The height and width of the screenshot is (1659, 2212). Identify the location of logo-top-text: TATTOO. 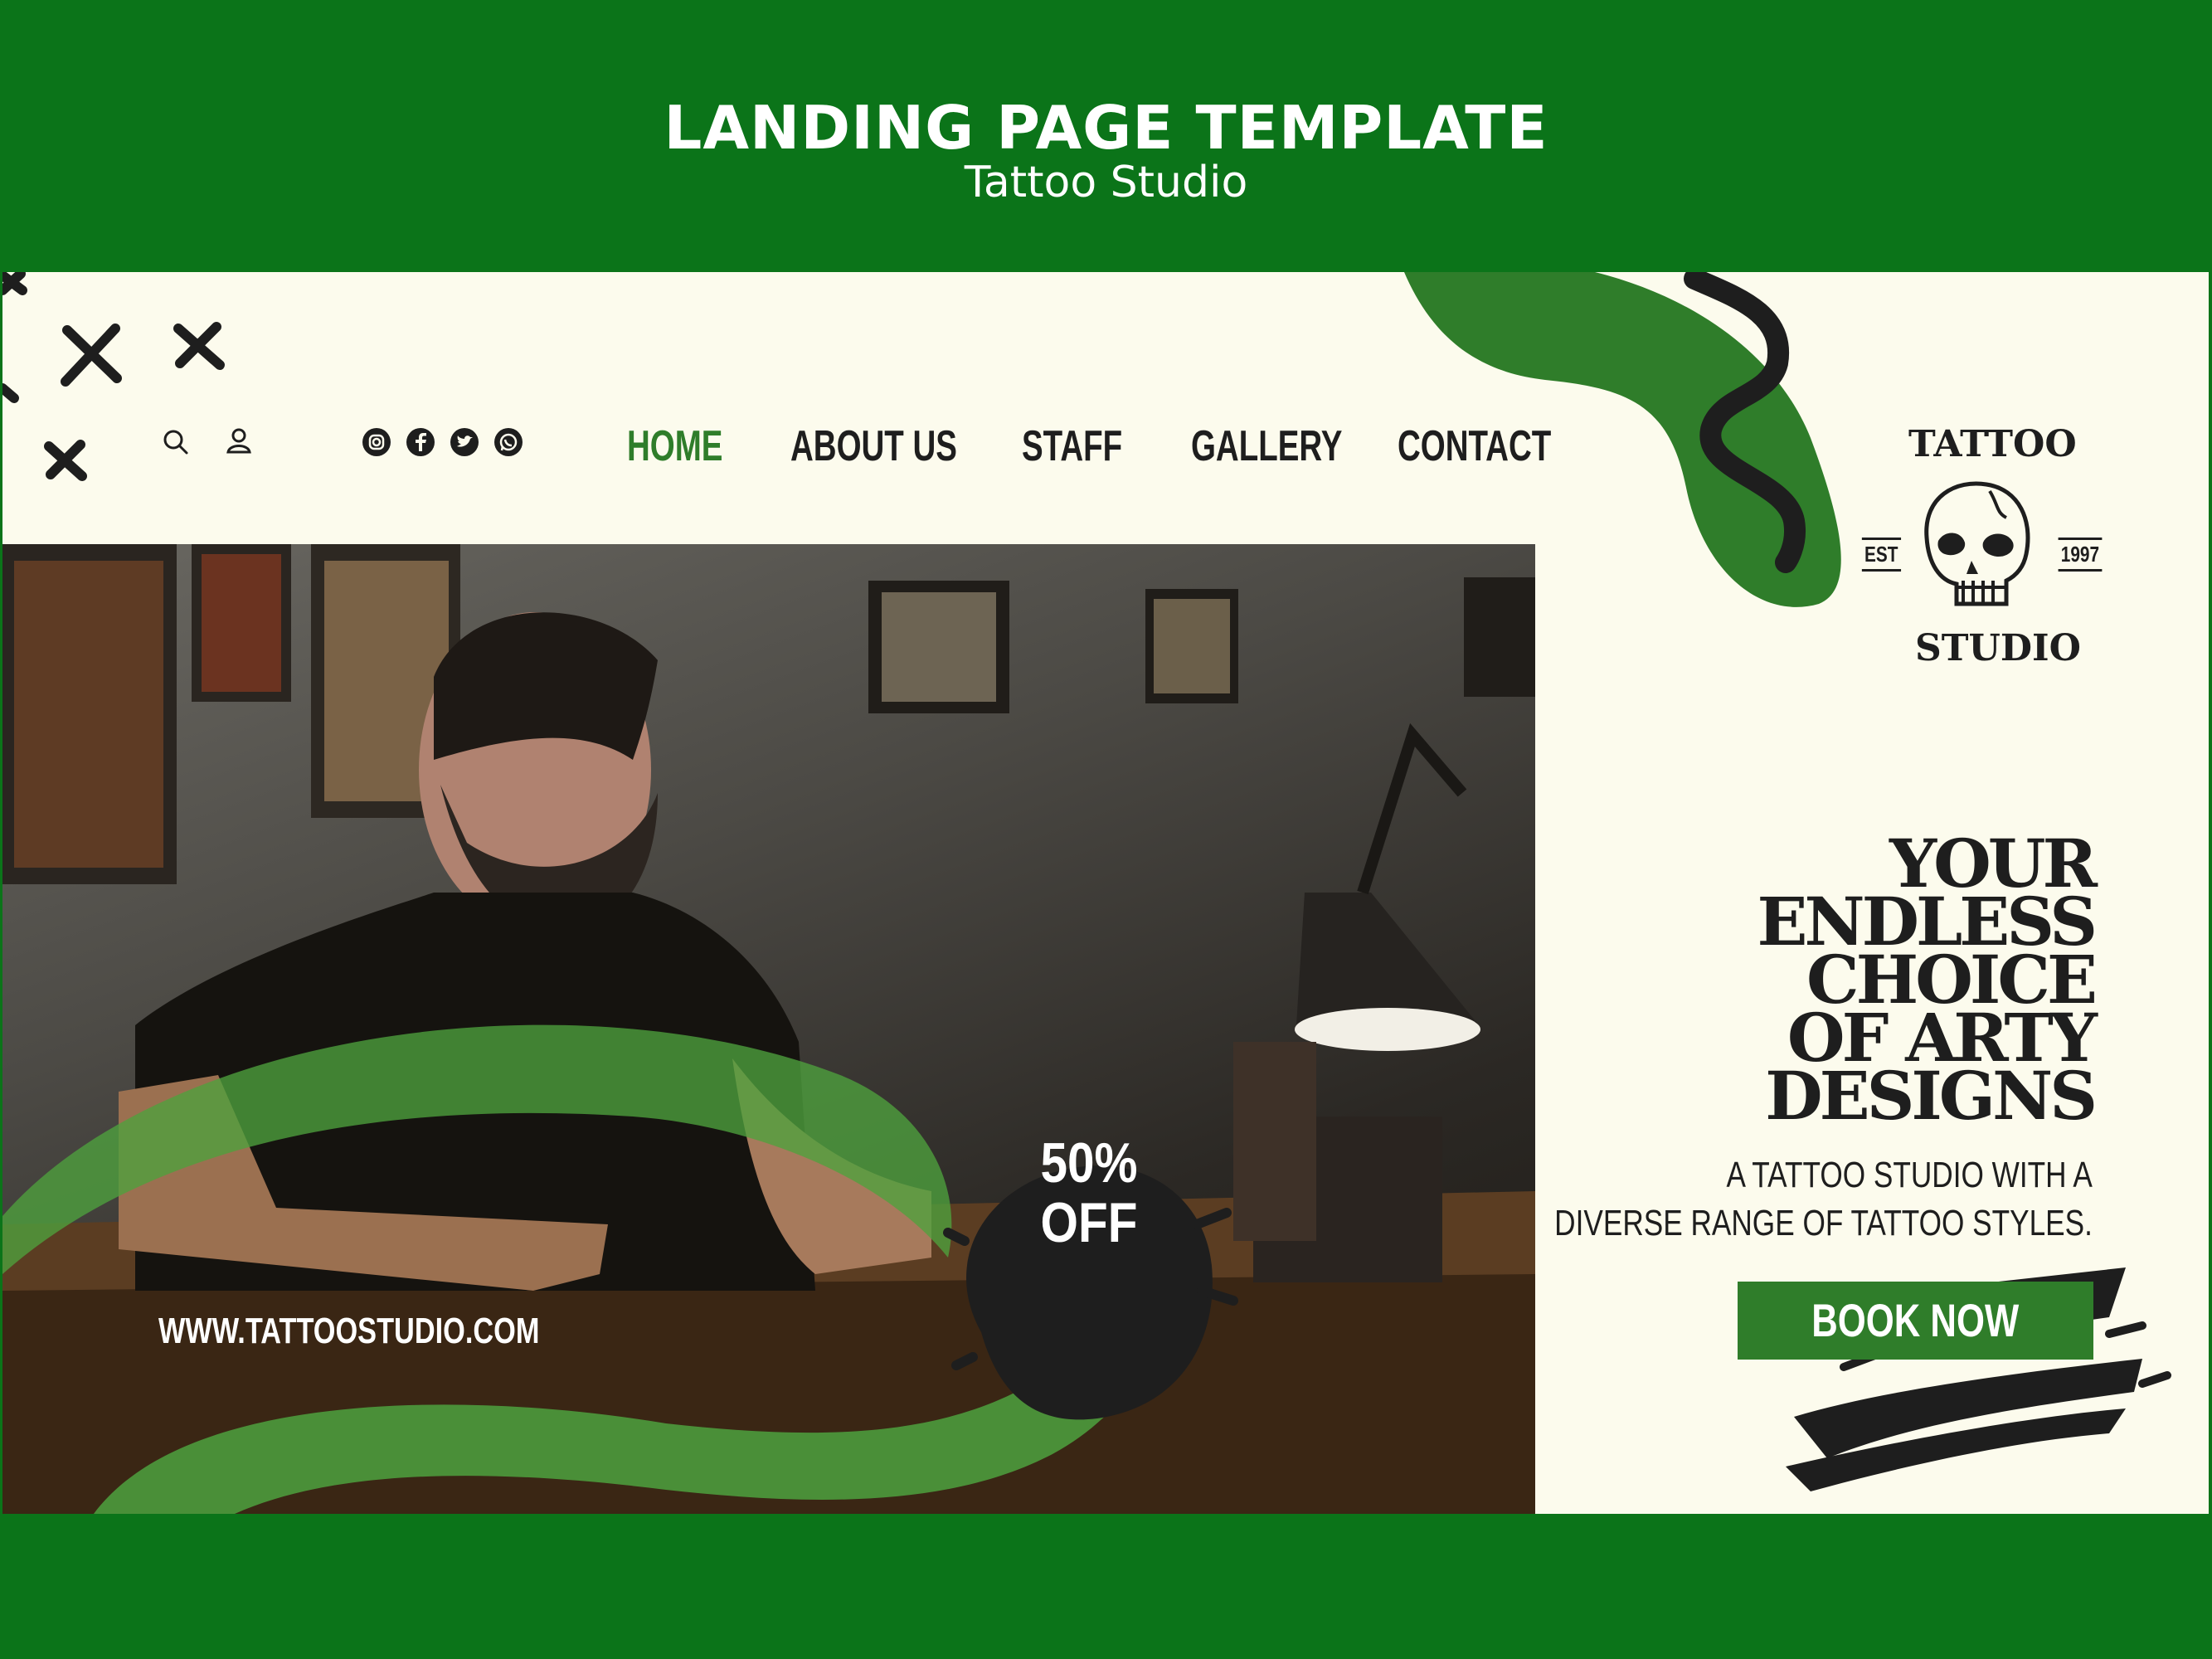
(1993, 444).